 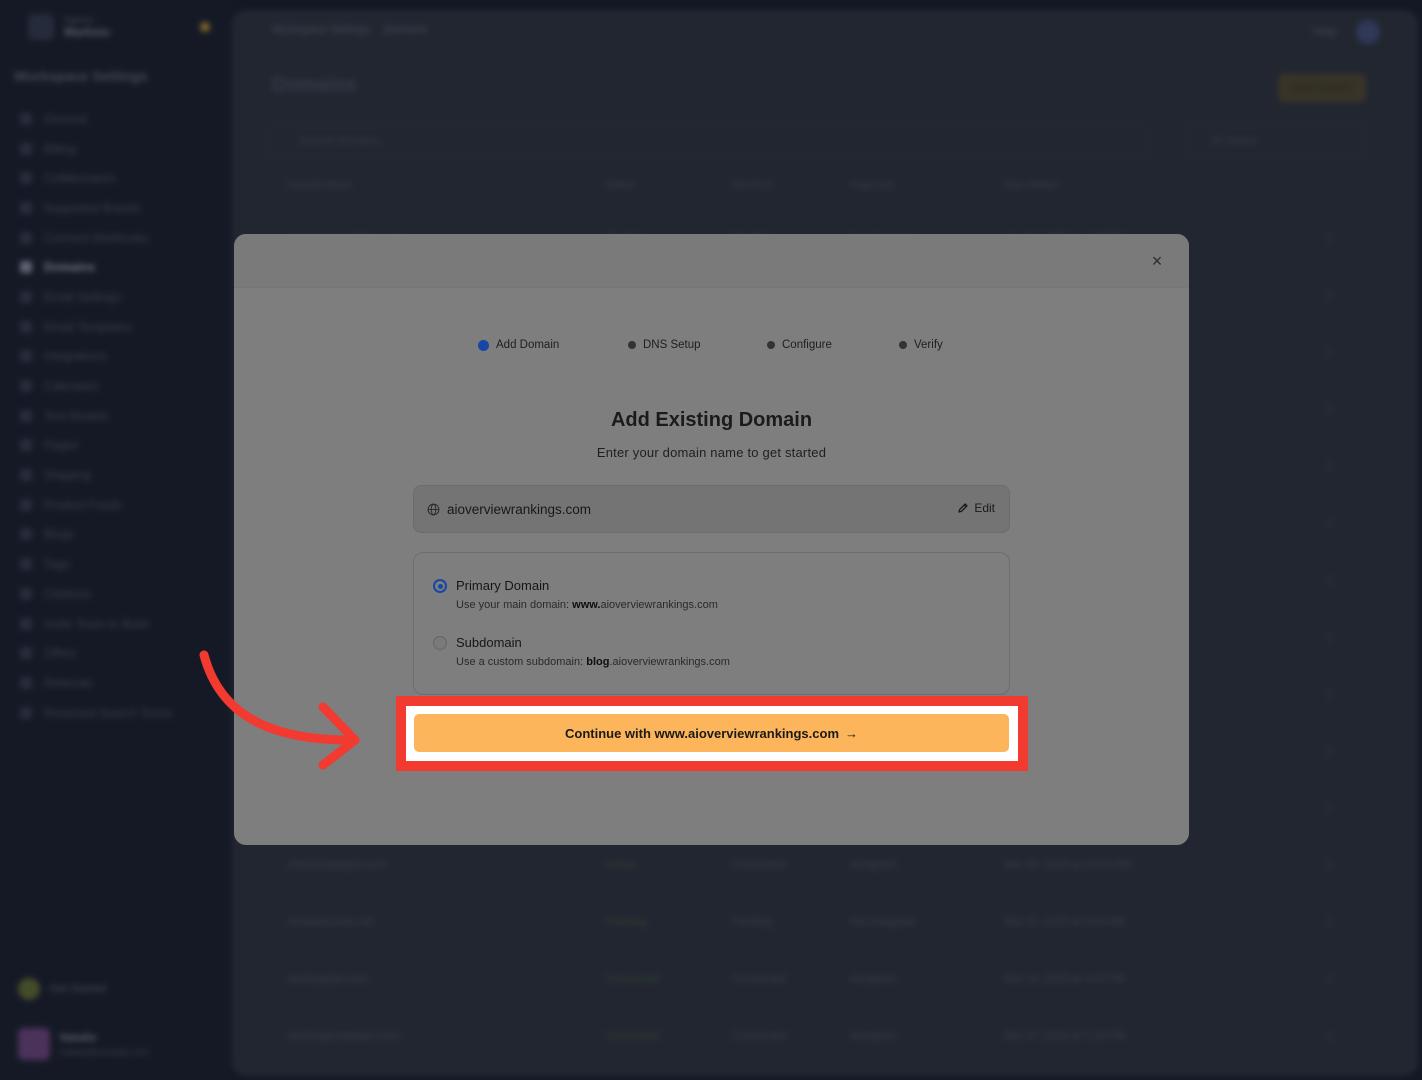 What do you see at coordinates (711, 261) in the screenshot?
I see `modal-header: ×` at bounding box center [711, 261].